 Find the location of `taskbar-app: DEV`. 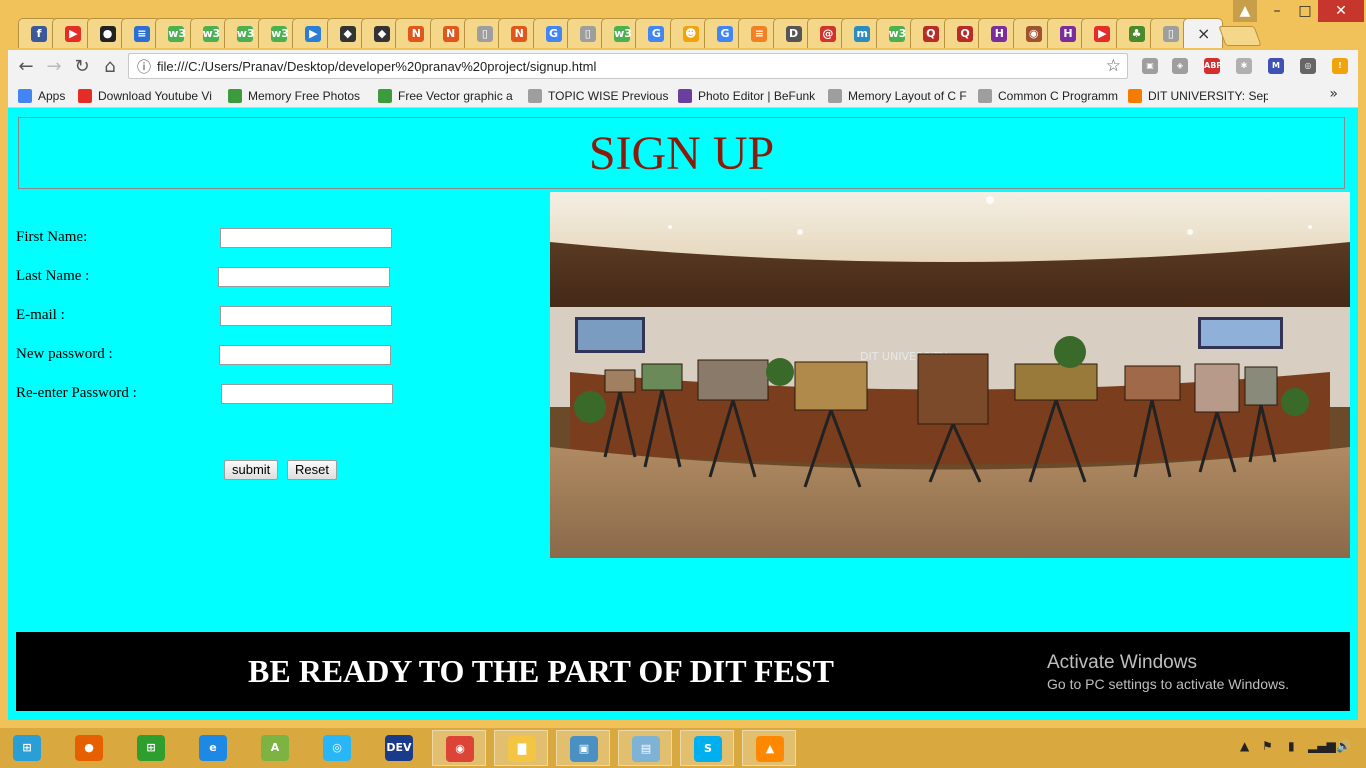

taskbar-app: DEV is located at coordinates (399, 748).